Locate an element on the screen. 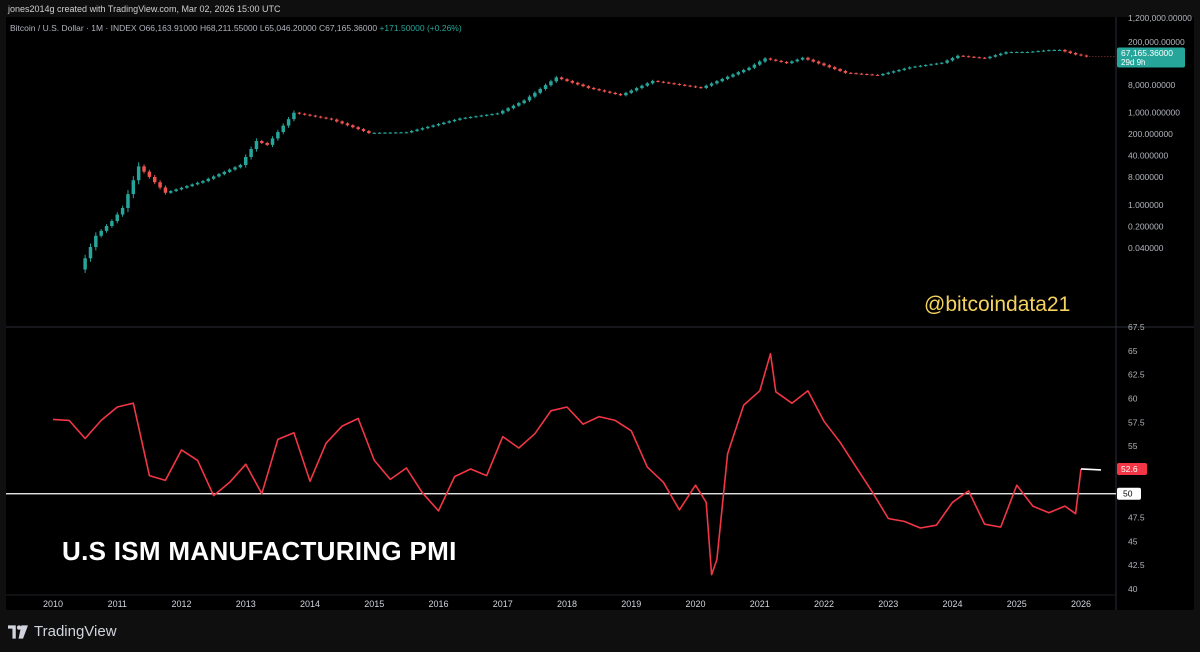 The width and height of the screenshot is (1200, 652). pmi-axis-tick: 55 is located at coordinates (1133, 446).